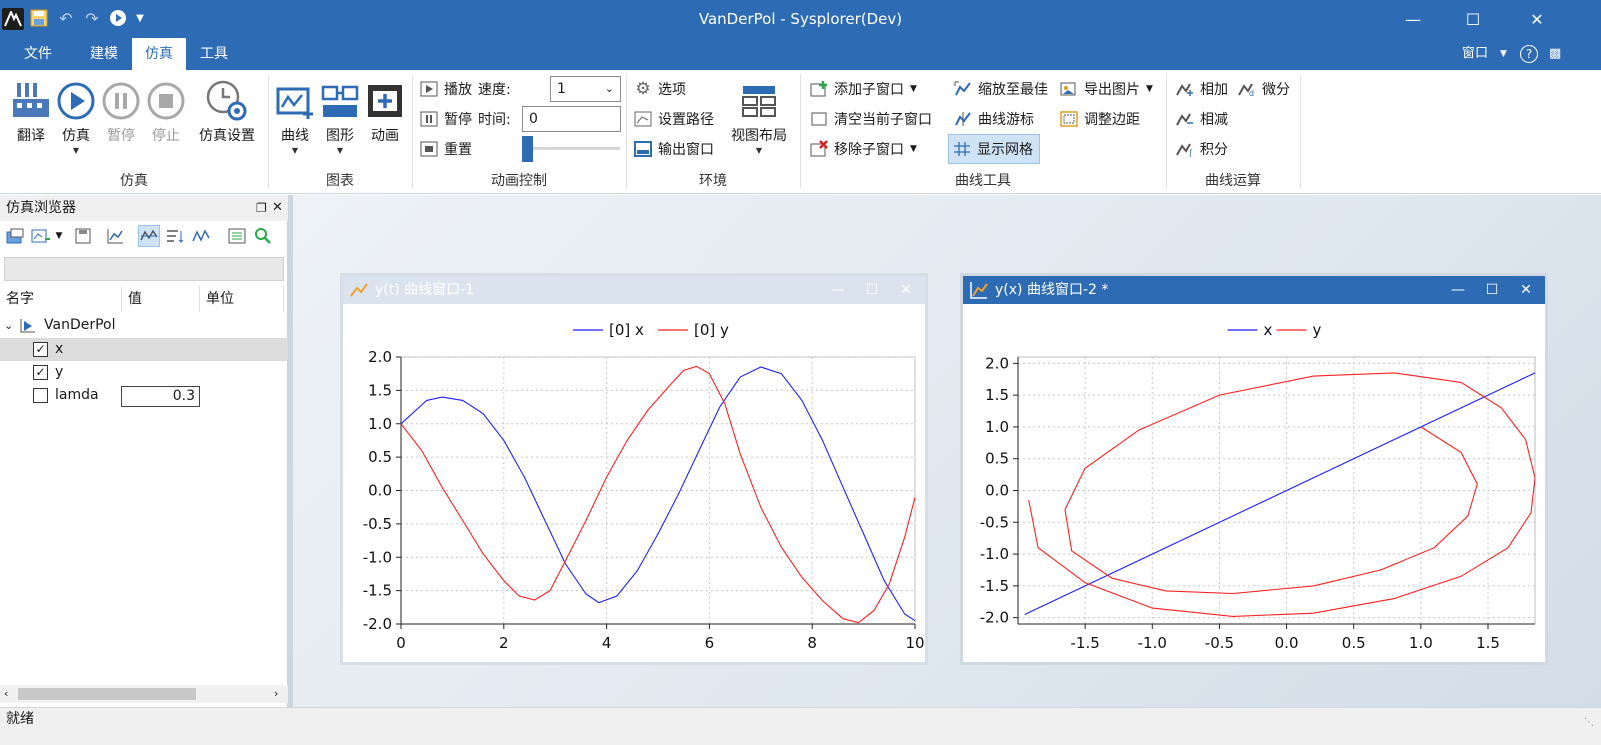 This screenshot has width=1601, height=745. What do you see at coordinates (1052, 290) in the screenshot?
I see `curve-window-2-title: y(x) 曲线窗口-2 *` at bounding box center [1052, 290].